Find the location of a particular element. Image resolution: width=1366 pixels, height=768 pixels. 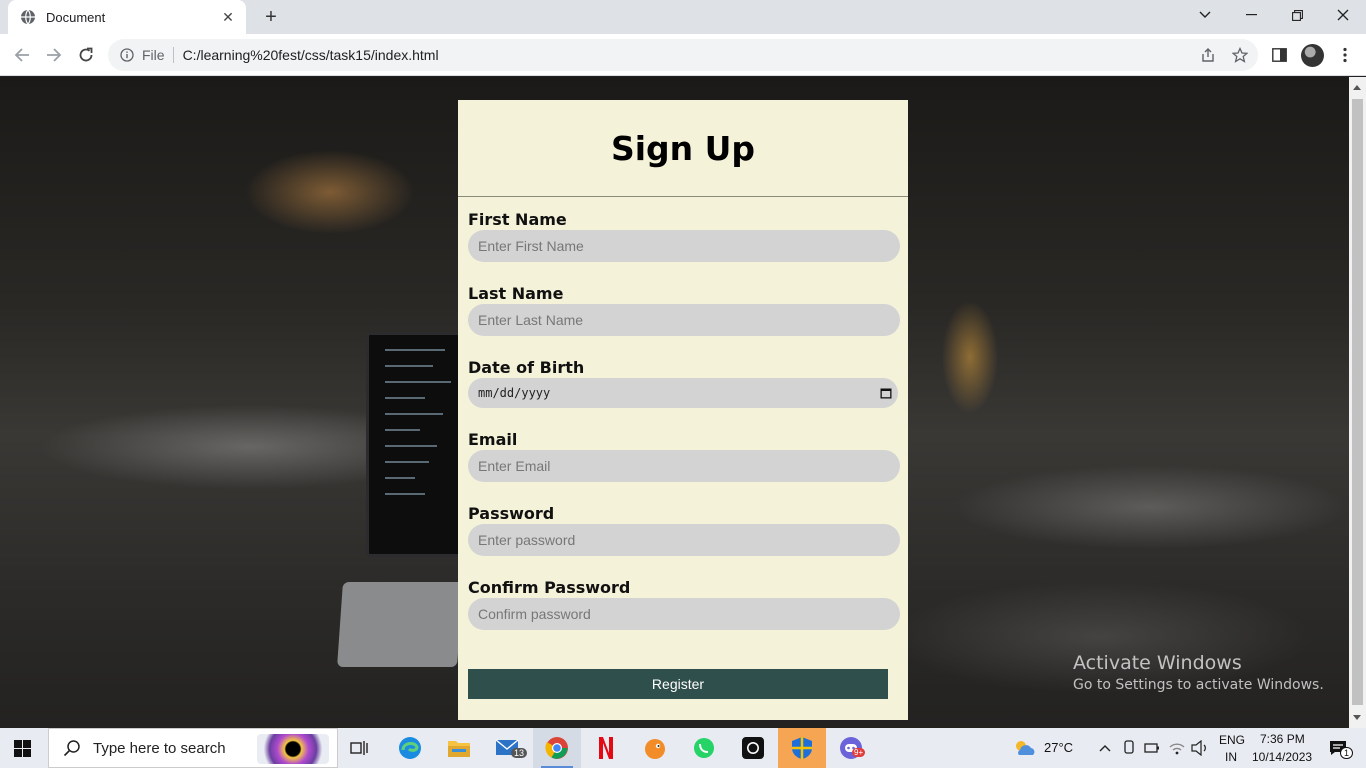

wifi-icon is located at coordinates (1177, 748).